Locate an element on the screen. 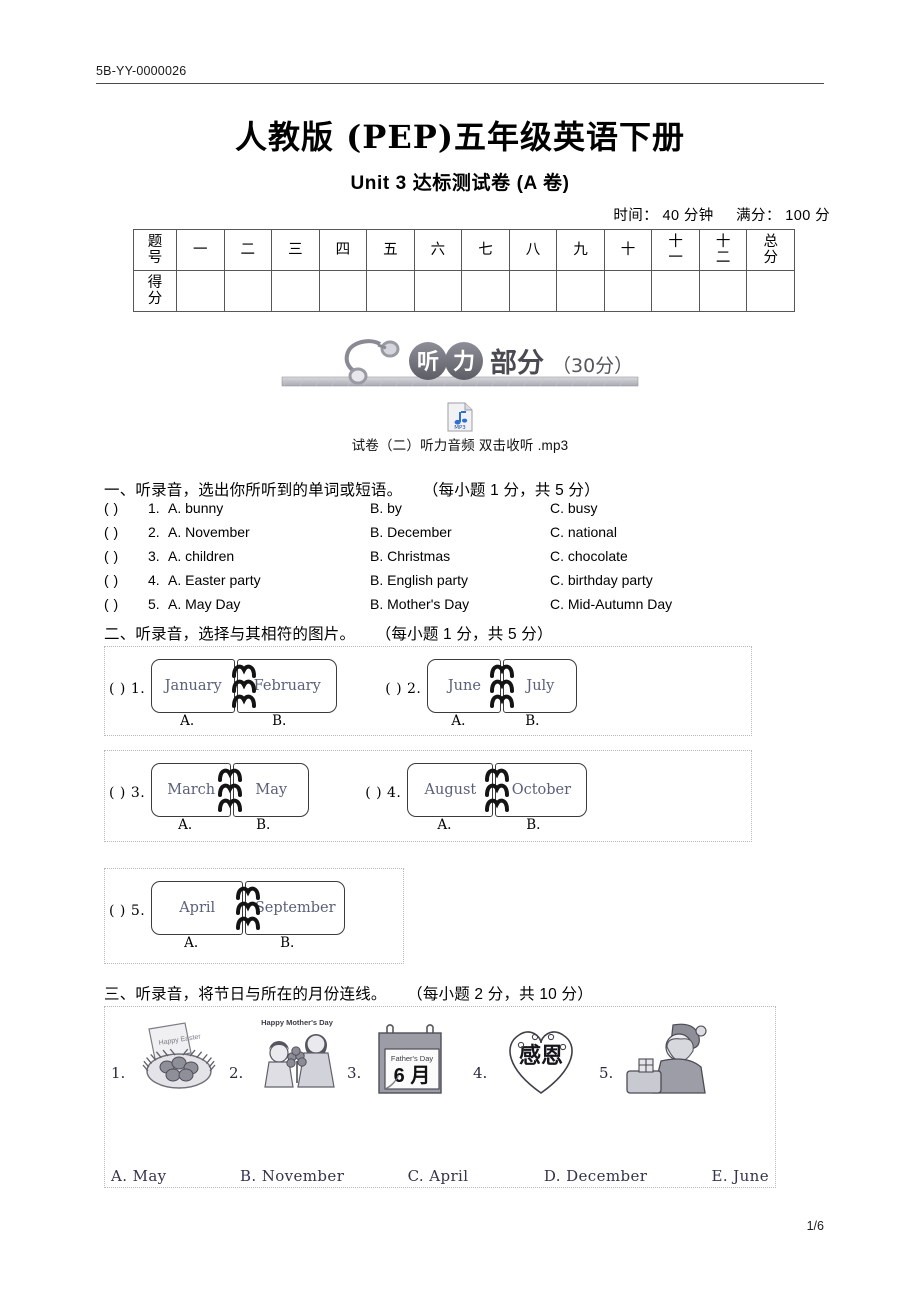  option-b: B. Mother's Day is located at coordinates (460, 604).